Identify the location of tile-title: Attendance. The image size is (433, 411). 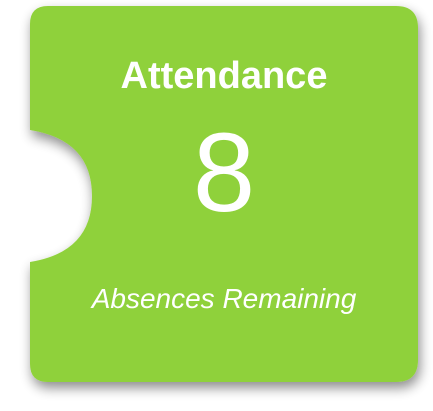
(224, 76).